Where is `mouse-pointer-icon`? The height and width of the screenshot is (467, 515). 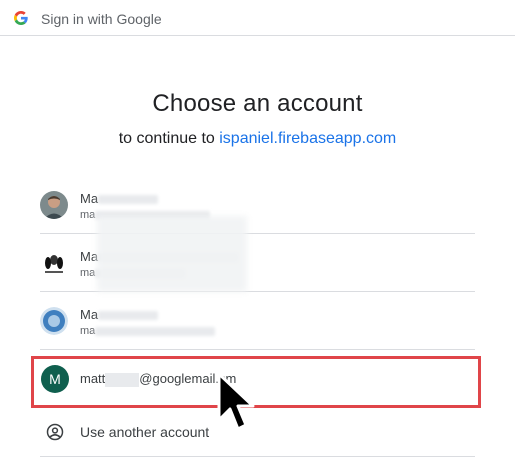
mouse-pointer-icon is located at coordinates (236, 401).